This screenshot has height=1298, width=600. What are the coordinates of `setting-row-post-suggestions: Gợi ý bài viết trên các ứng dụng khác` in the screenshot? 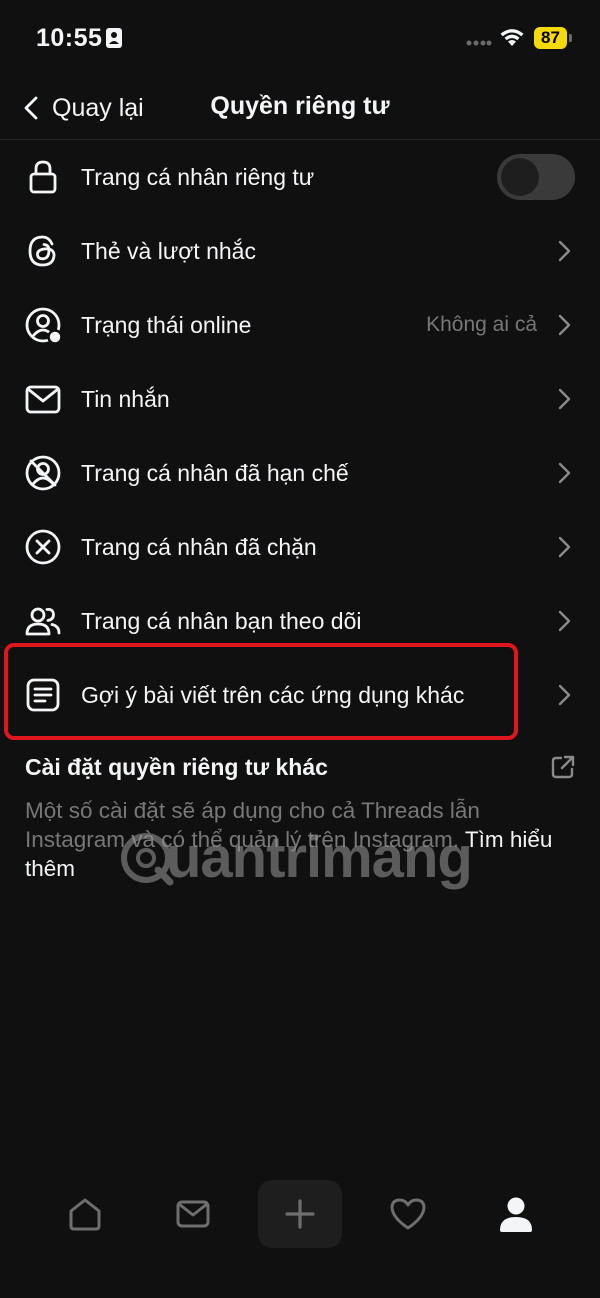 It's located at (300, 695).